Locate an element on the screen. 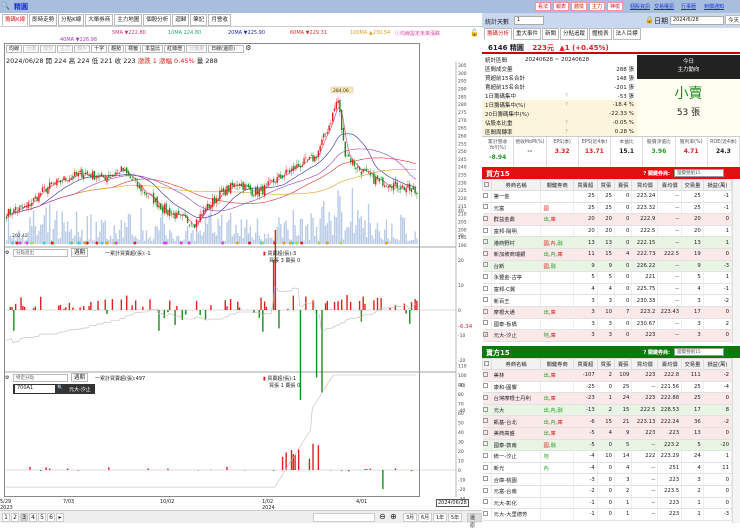  table-row: 美林出,庫-1072109223222.8111-2 is located at coordinates (607, 376).